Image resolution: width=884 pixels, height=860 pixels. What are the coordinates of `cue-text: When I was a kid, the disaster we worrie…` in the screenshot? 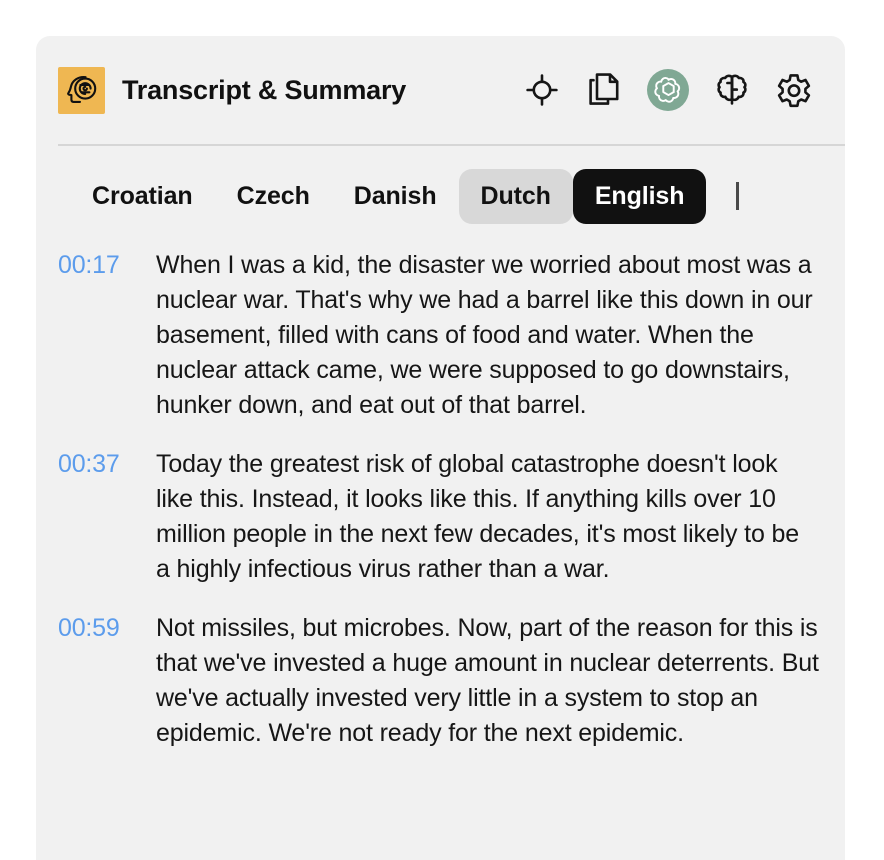 It's located at (484, 335).